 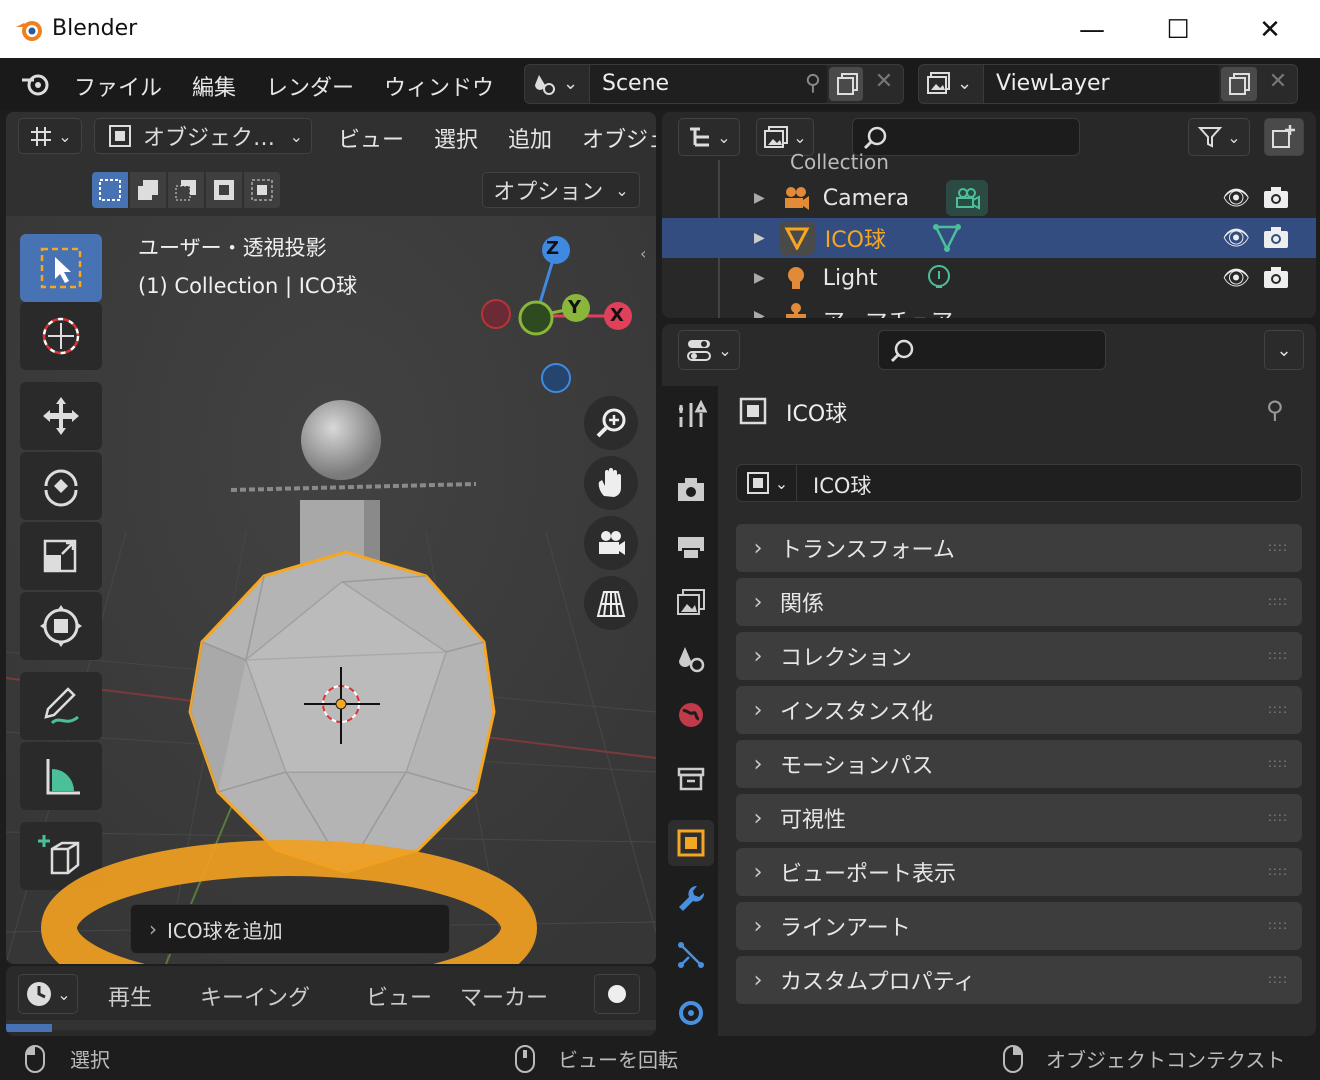 I want to click on select-new-icon, so click(x=110, y=190).